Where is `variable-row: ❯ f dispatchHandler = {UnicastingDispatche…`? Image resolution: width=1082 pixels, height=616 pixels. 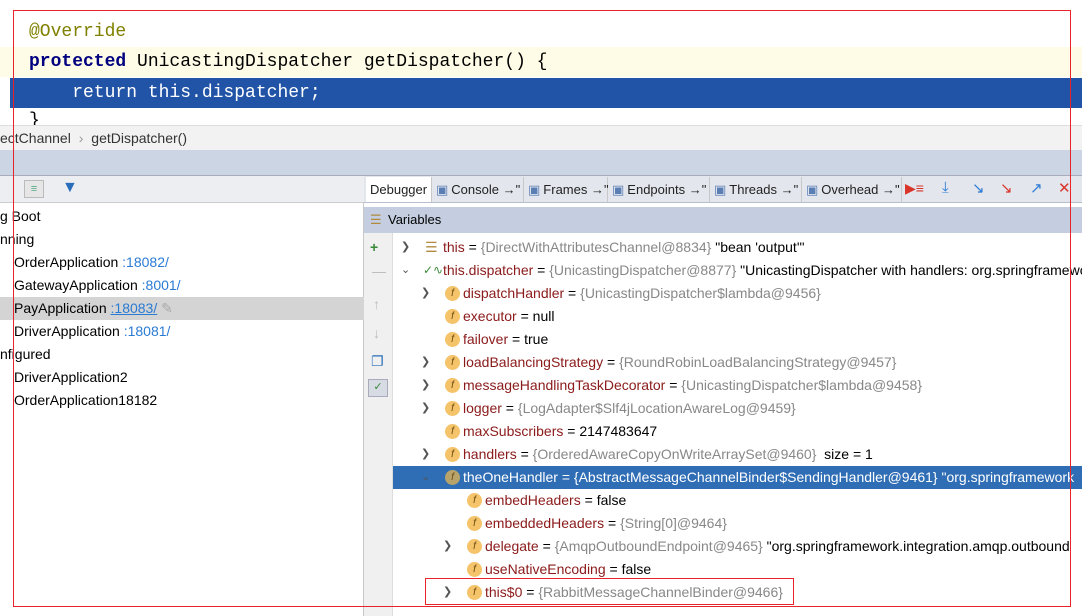 variable-row: ❯ f dispatchHandler = {UnicastingDispatche… is located at coordinates (737, 293).